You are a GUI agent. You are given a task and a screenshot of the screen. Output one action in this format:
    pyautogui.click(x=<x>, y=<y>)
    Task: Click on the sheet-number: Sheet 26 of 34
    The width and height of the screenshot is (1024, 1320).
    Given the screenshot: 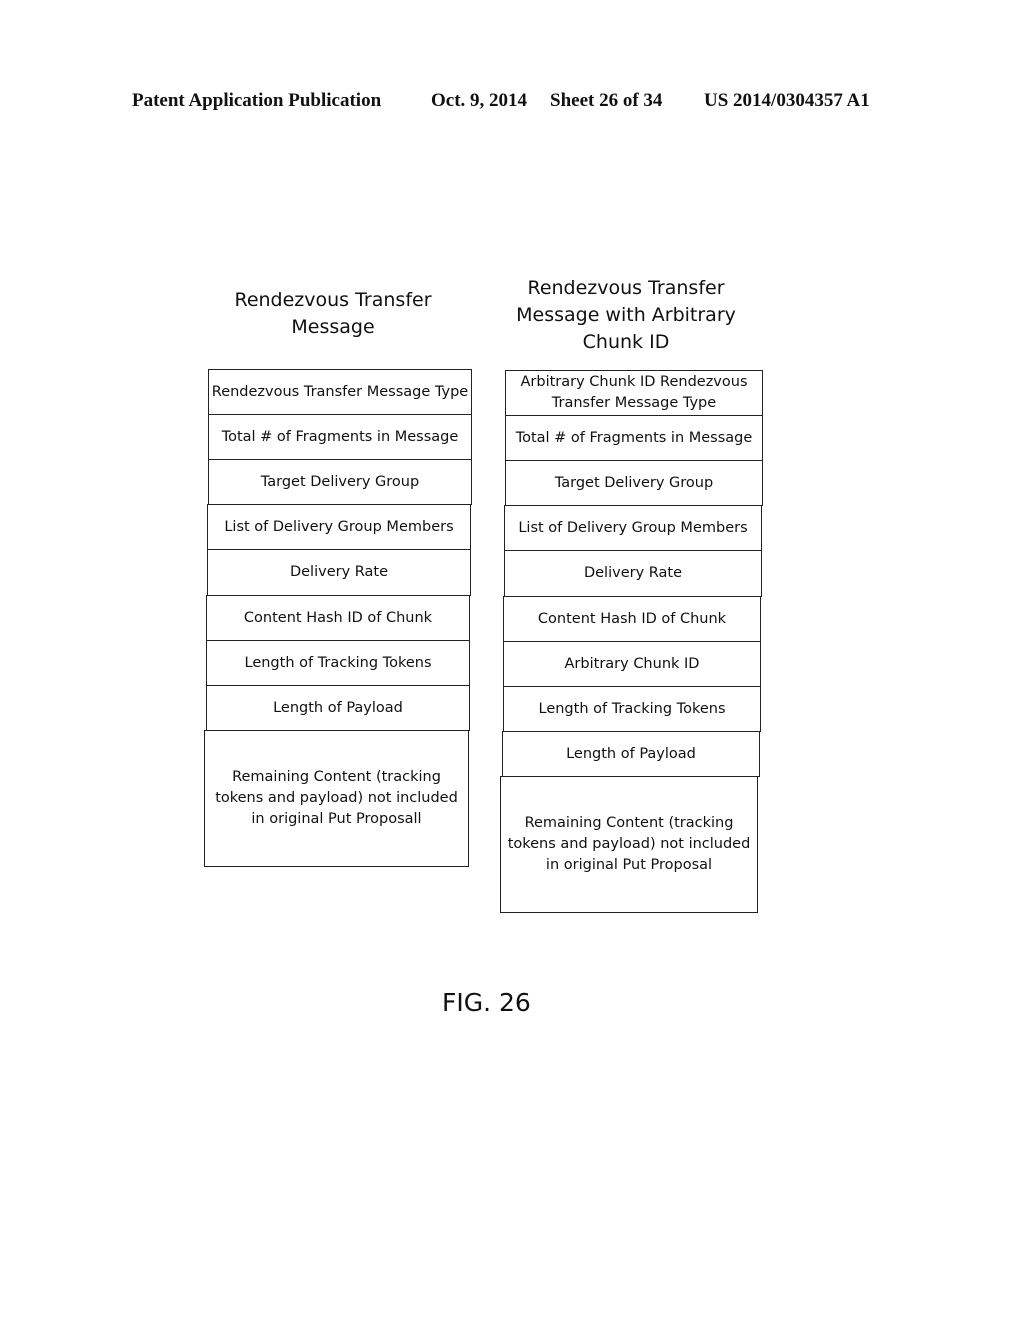 What is the action you would take?
    pyautogui.click(x=606, y=100)
    